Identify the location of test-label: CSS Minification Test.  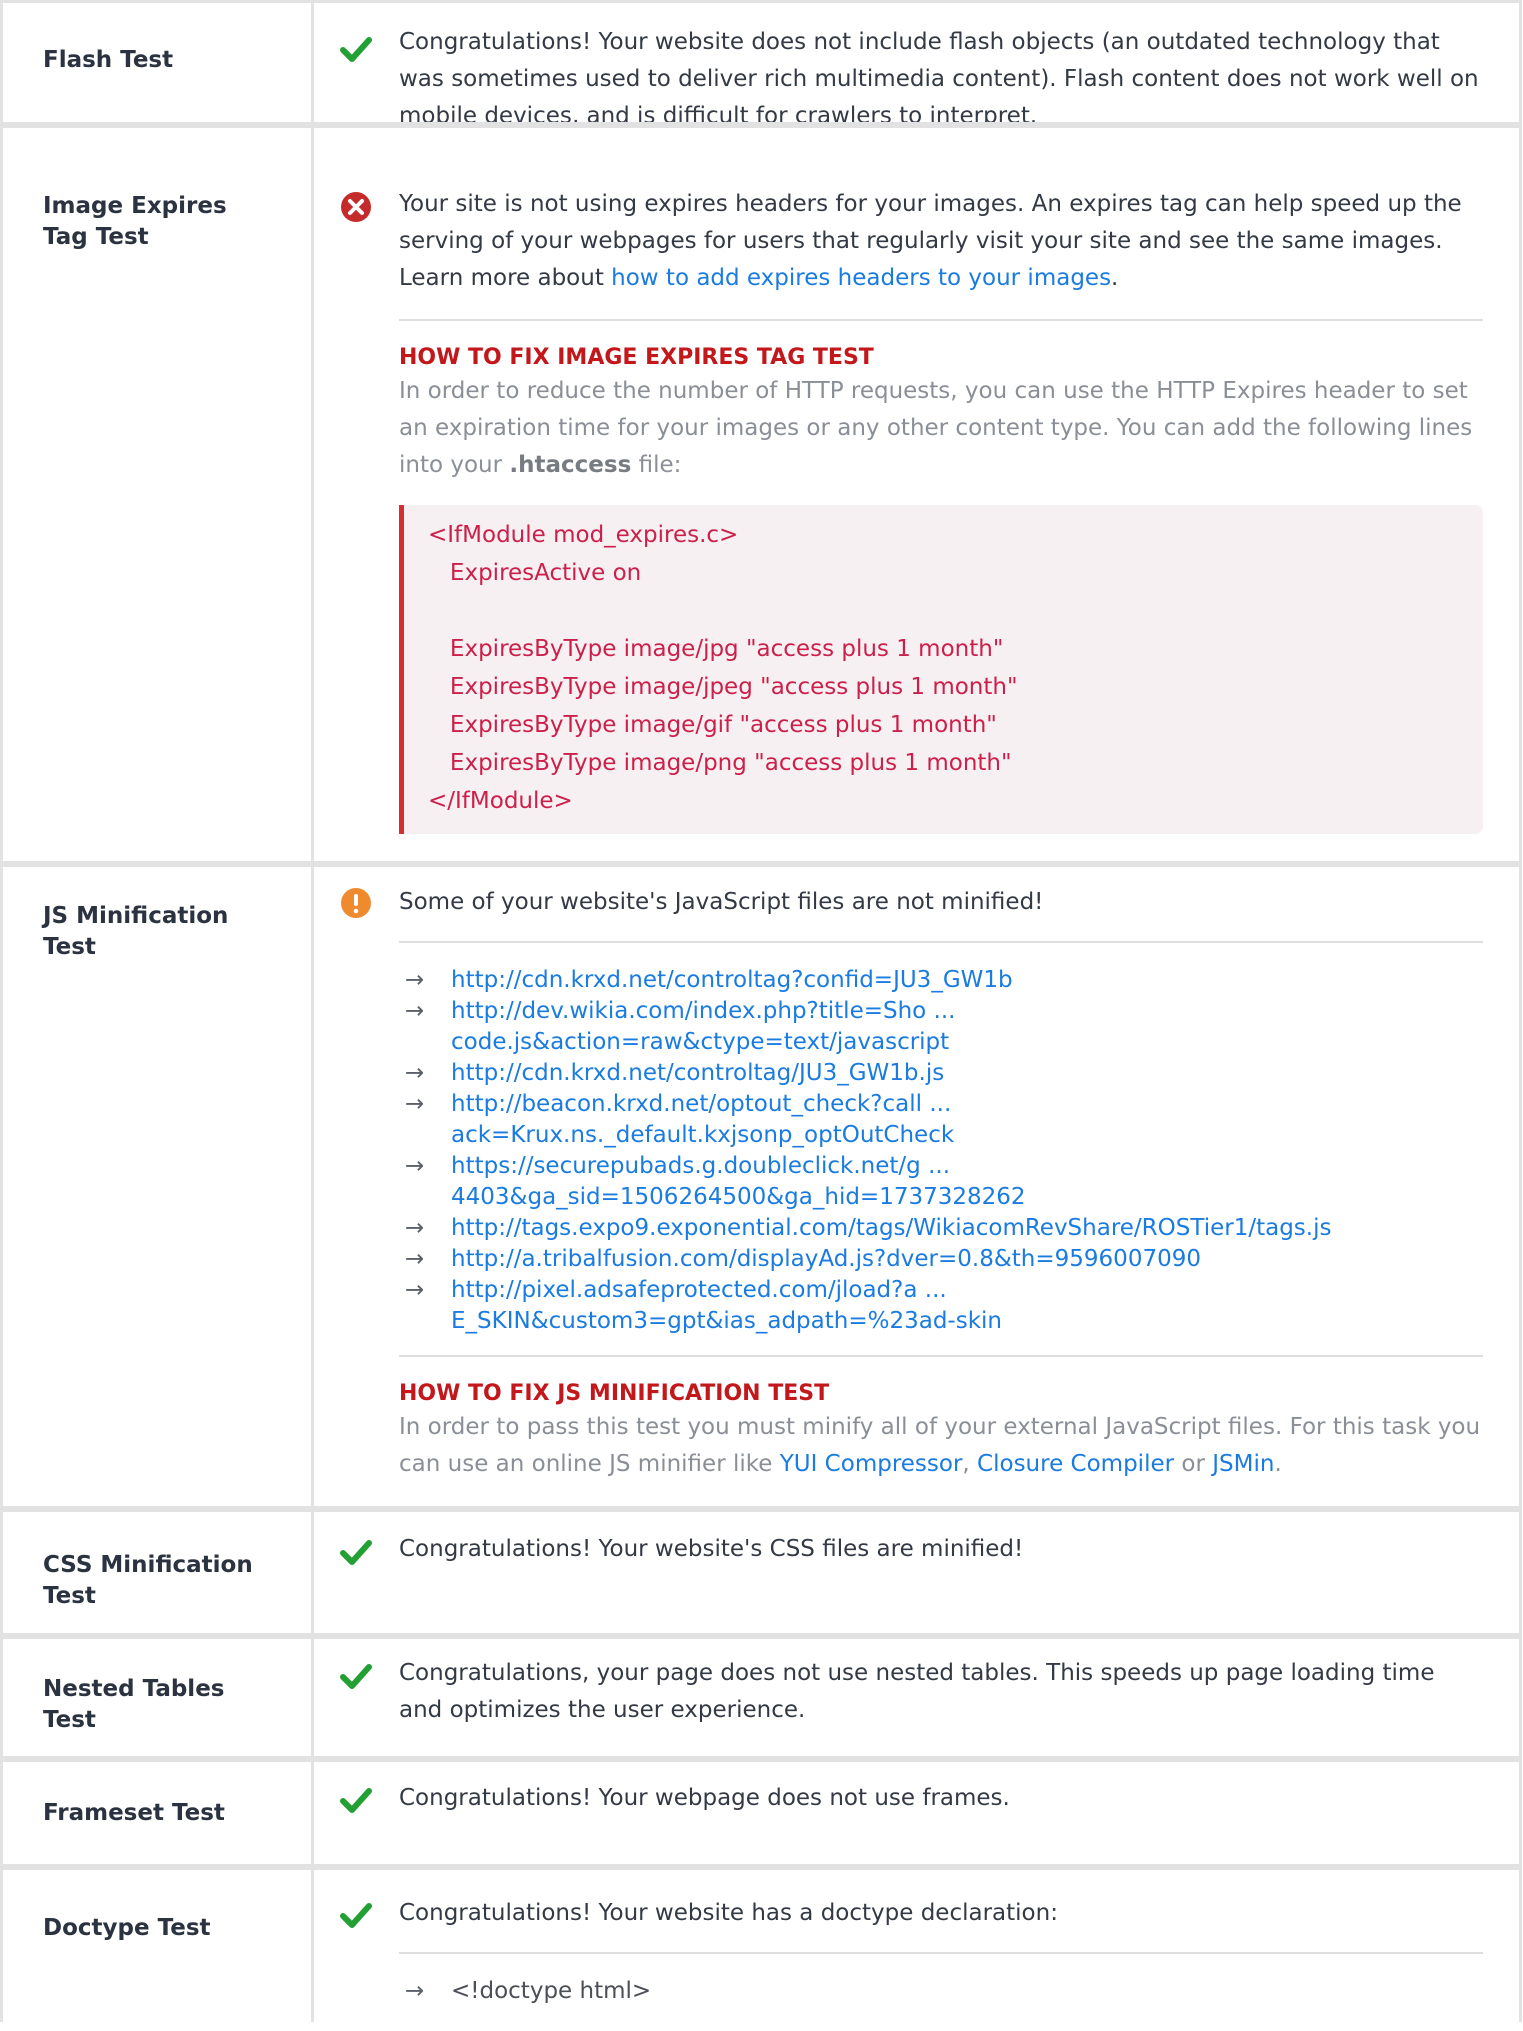
(148, 1580).